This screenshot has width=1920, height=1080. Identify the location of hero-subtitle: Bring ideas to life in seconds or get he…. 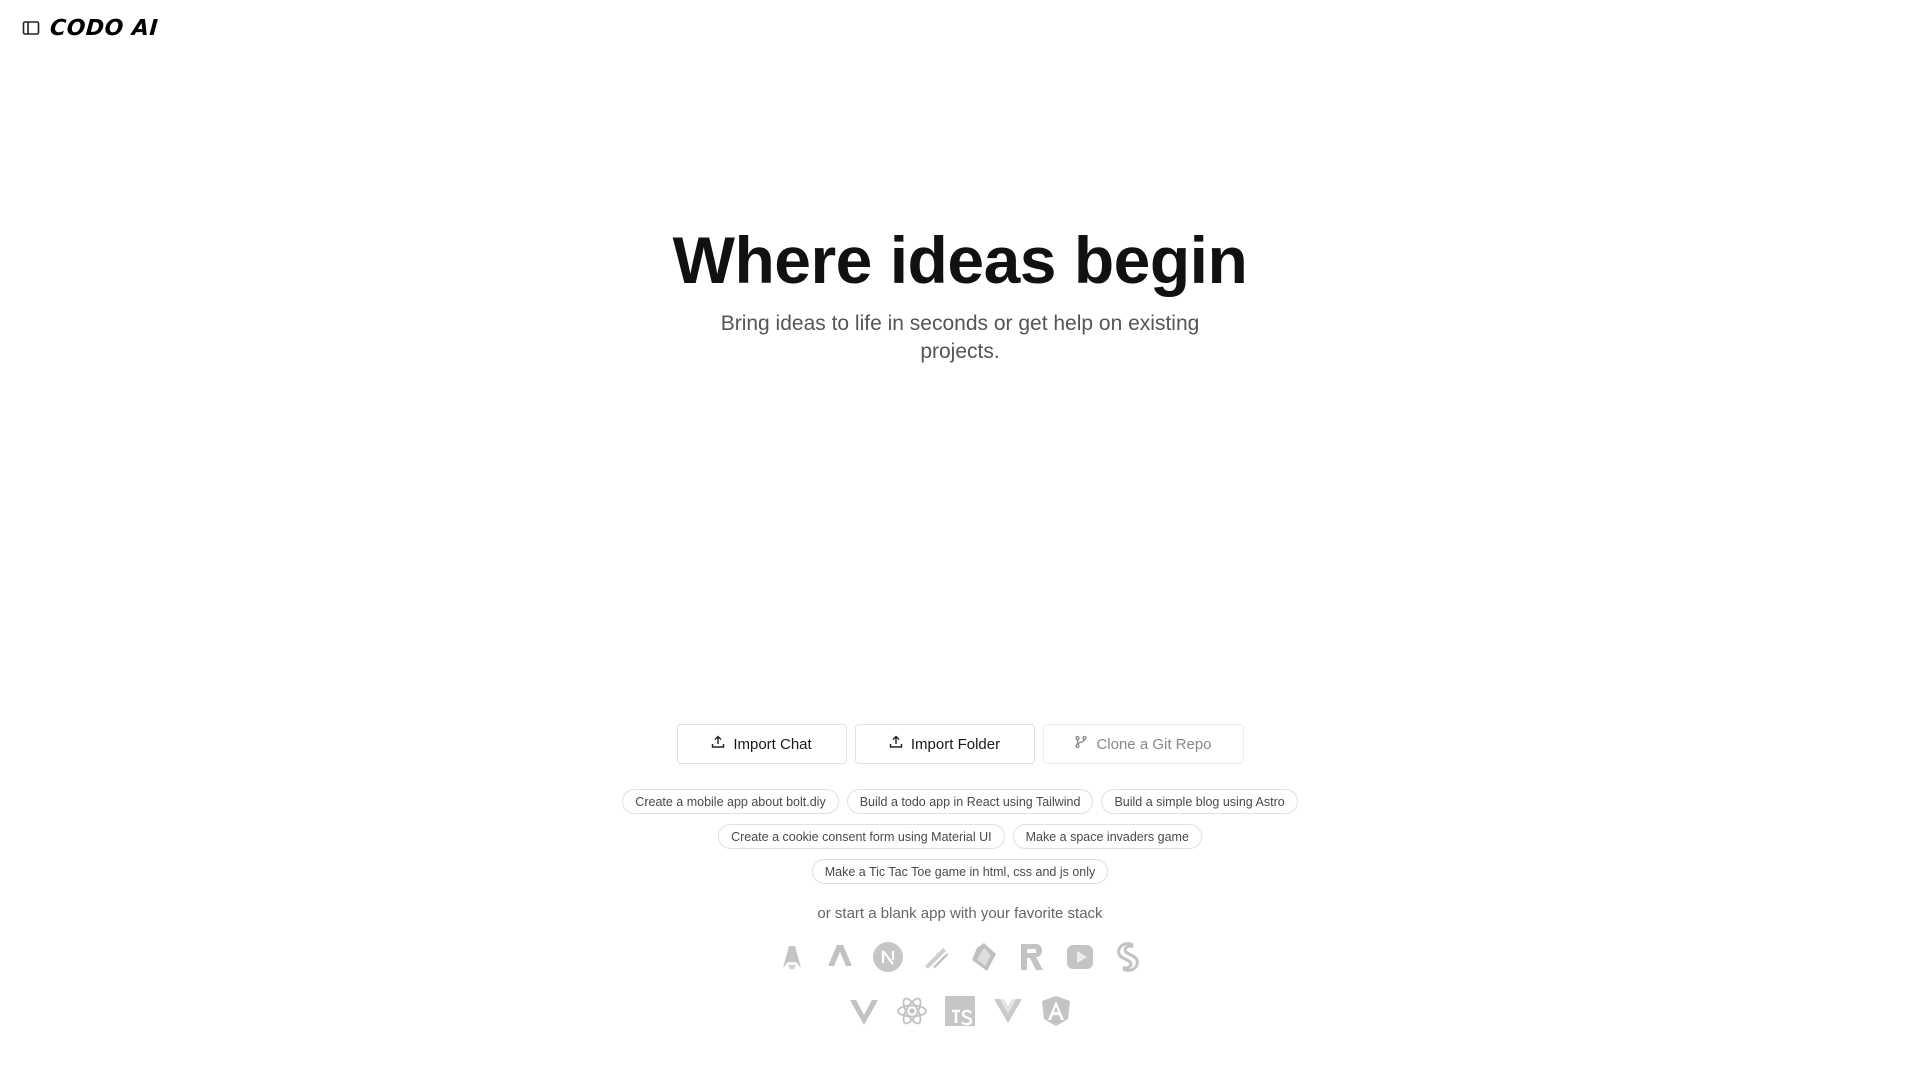
(960, 337).